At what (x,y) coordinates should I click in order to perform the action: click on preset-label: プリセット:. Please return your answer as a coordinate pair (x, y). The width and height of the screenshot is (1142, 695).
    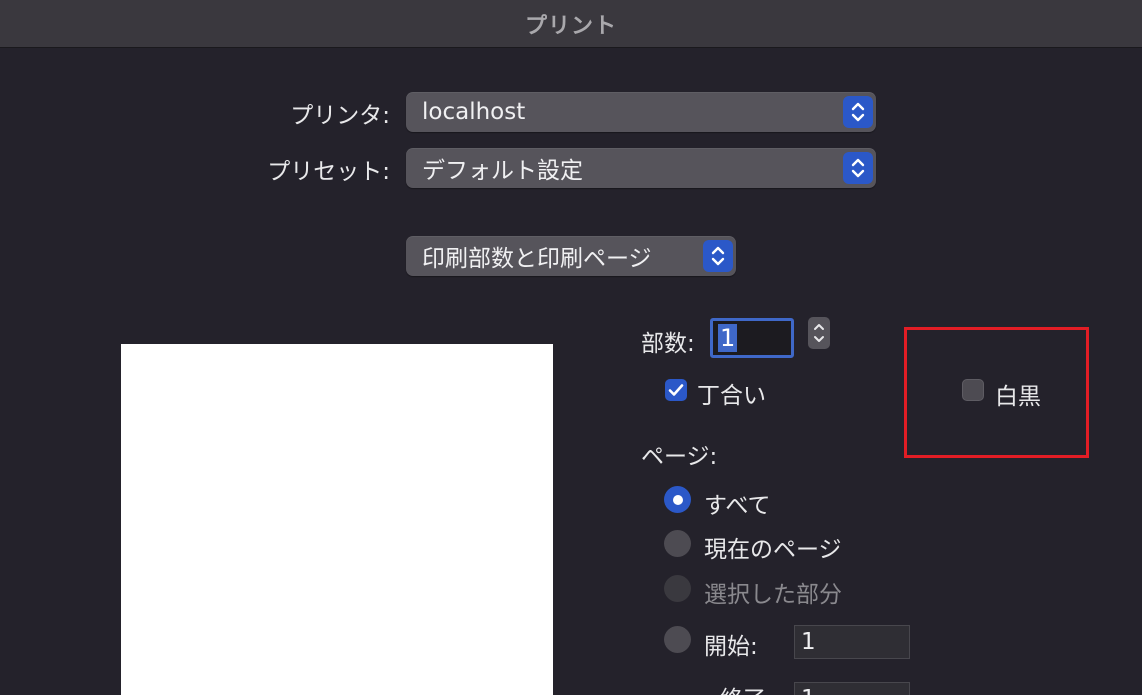
    Looking at the image, I should click on (328, 172).